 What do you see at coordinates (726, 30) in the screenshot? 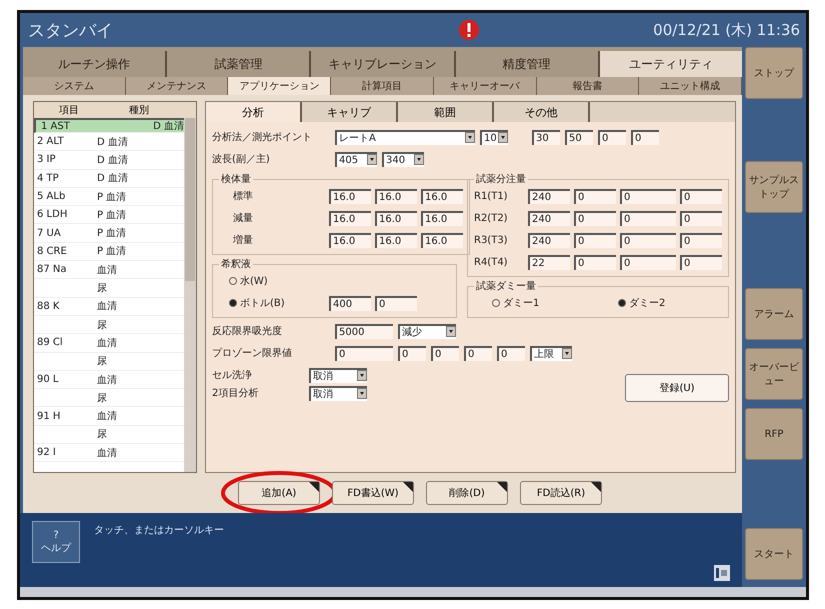
I see `date-time: 00/12/21 (木) 11:36` at bounding box center [726, 30].